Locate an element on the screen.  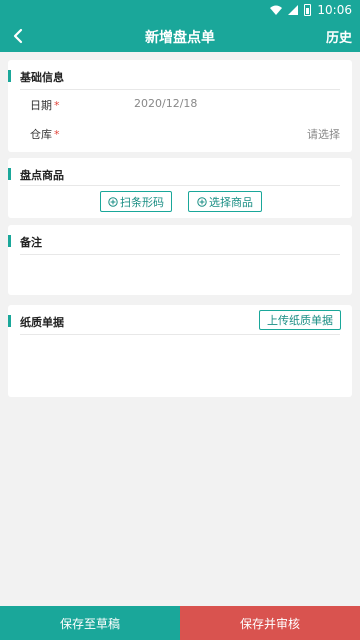
date-label-text: 日期 is located at coordinates (41, 105).